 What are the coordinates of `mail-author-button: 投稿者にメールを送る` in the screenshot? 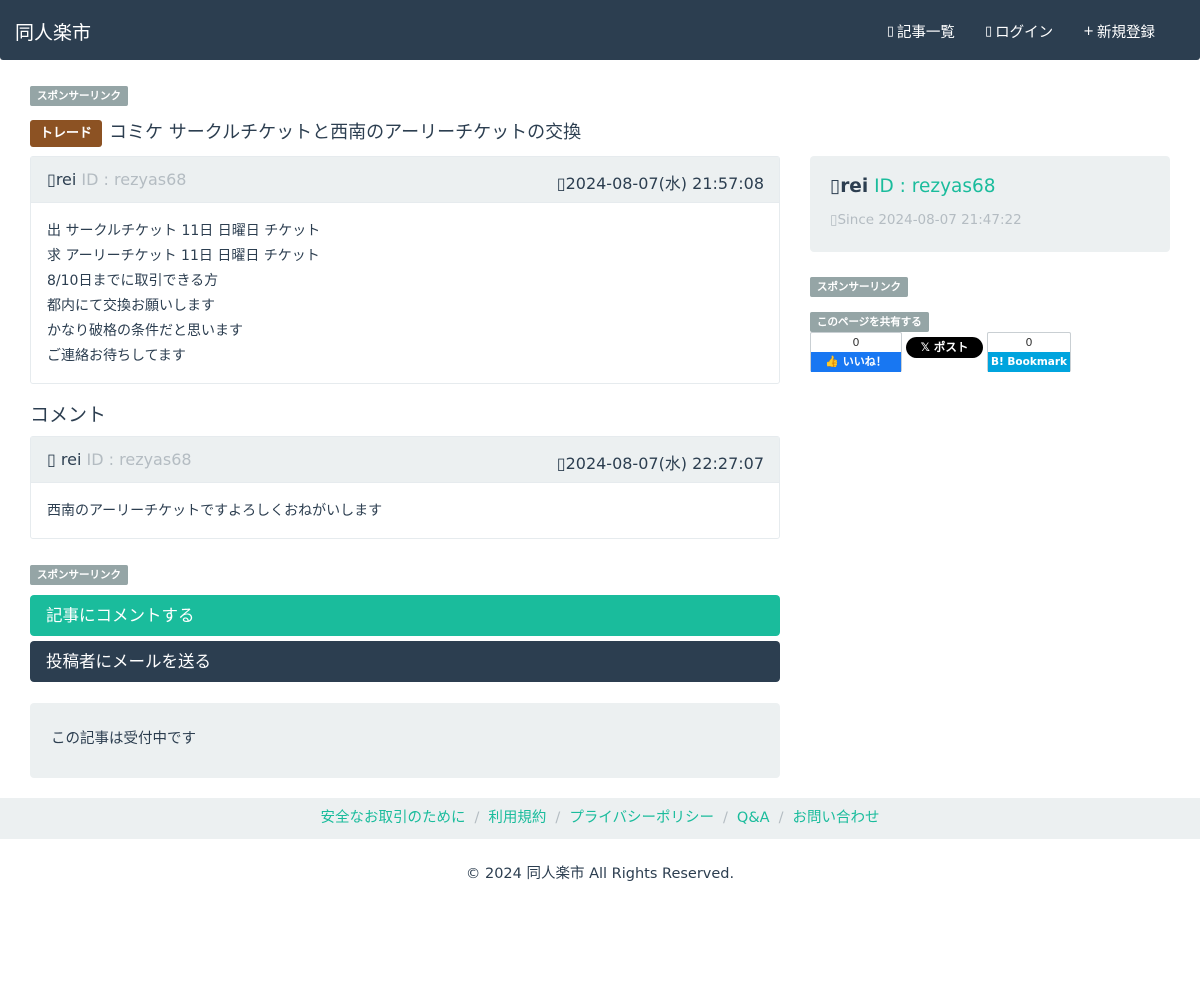 It's located at (405, 661).